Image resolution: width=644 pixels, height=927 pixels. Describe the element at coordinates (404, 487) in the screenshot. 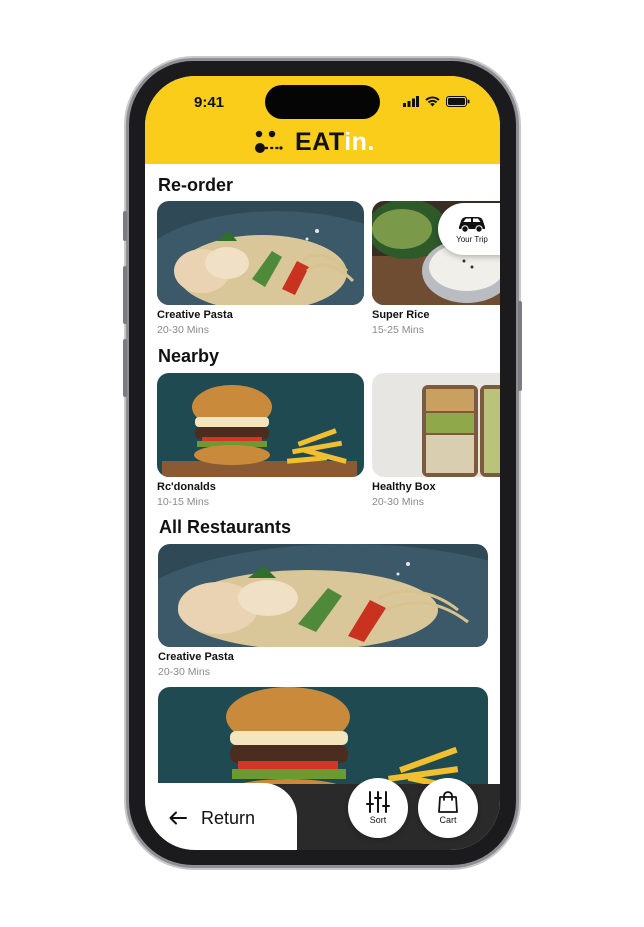

I see `card-name: Healthy Box` at that location.